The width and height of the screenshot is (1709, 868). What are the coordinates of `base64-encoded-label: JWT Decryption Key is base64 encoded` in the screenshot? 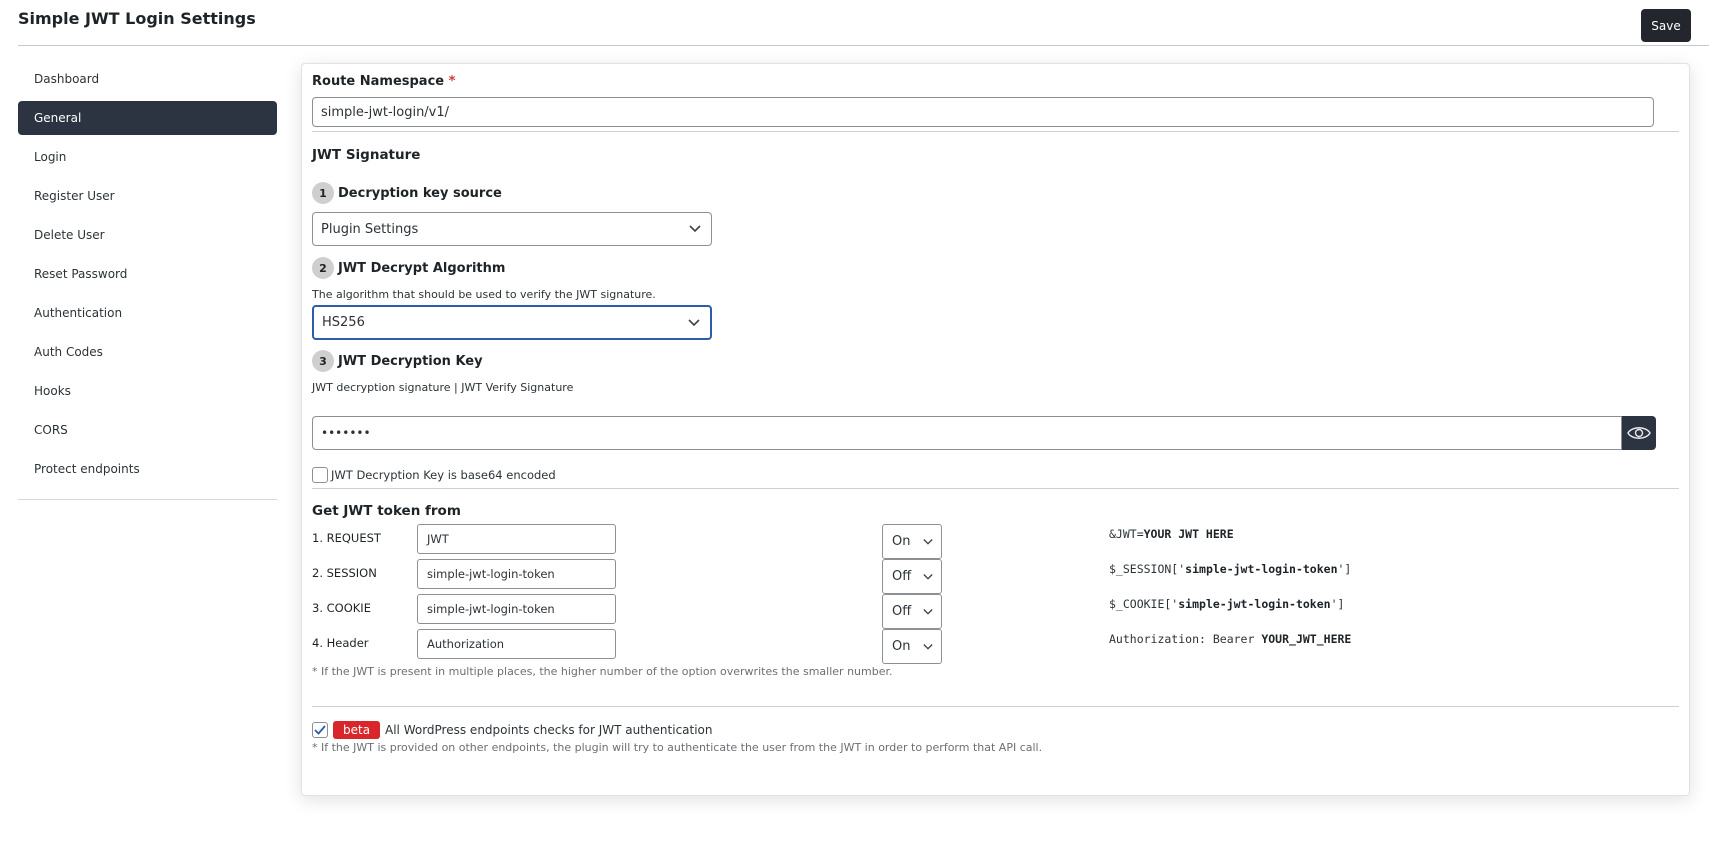 It's located at (443, 475).